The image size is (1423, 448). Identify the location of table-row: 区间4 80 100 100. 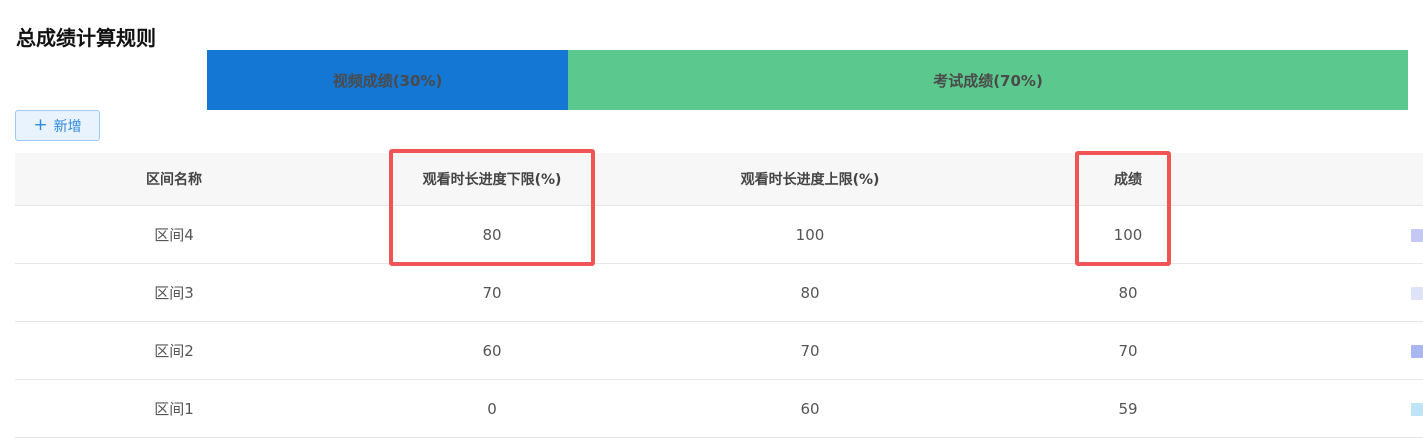
(719, 235).